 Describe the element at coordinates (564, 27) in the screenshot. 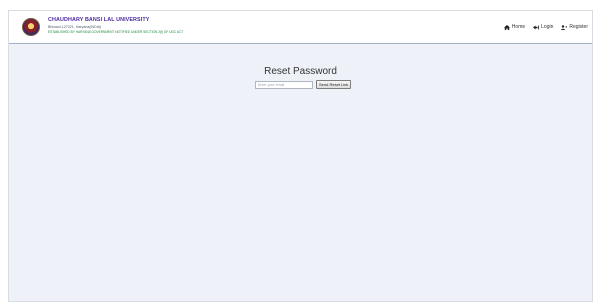

I see `user-plus-icon` at that location.